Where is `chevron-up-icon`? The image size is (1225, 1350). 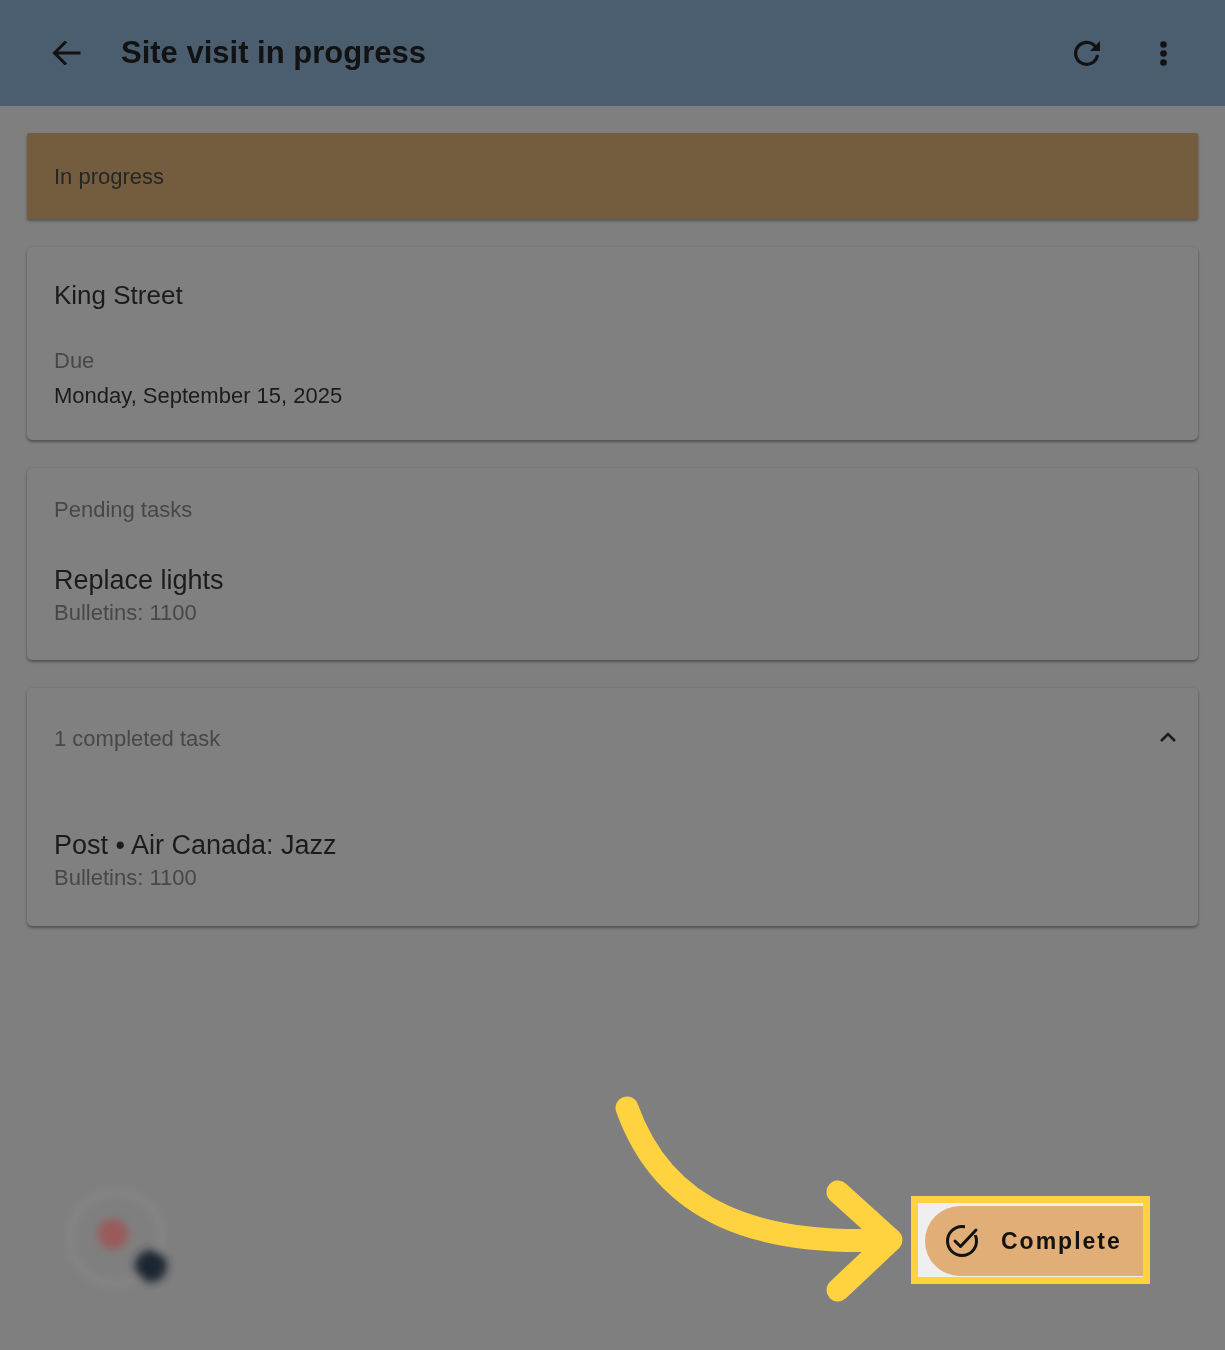
chevron-up-icon is located at coordinates (1168, 737).